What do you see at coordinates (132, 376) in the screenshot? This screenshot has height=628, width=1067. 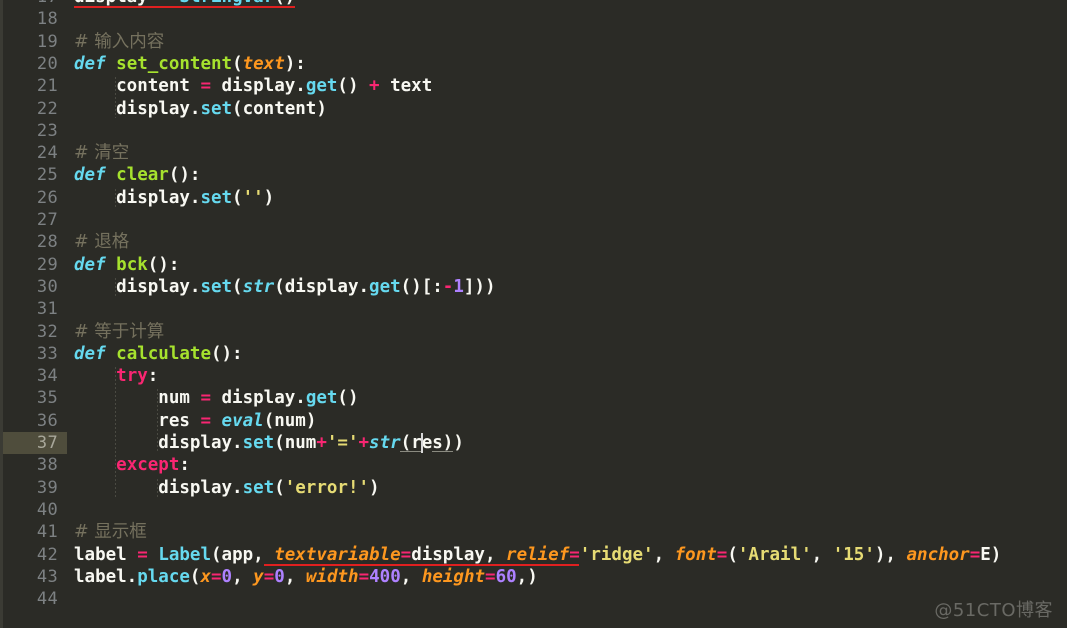 I see `code-token: try` at bounding box center [132, 376].